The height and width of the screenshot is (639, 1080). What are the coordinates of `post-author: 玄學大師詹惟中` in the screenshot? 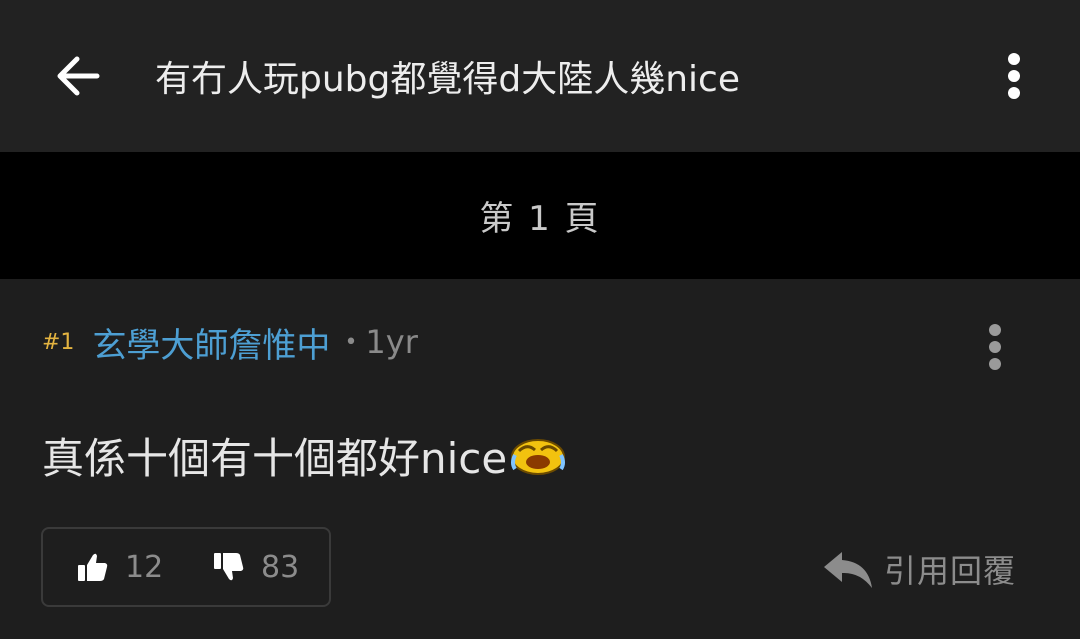 It's located at (211, 342).